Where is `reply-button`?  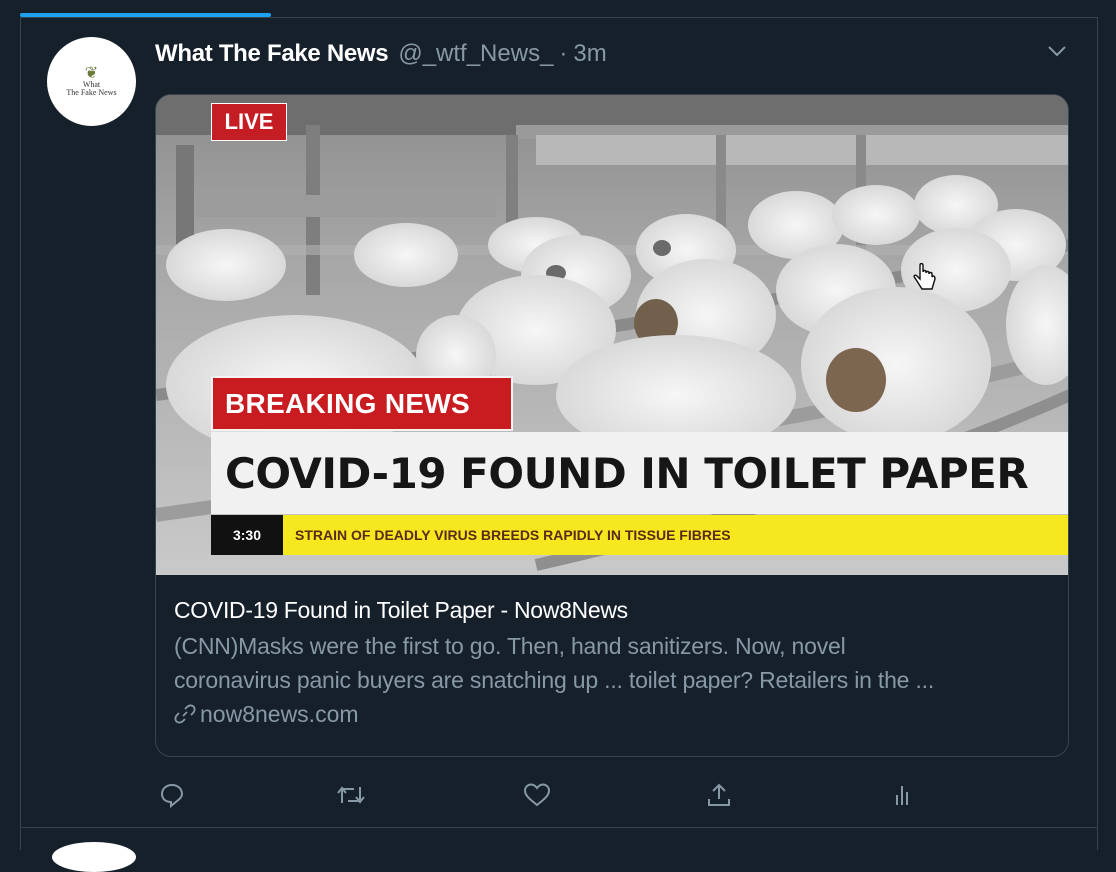 reply-button is located at coordinates (172, 795).